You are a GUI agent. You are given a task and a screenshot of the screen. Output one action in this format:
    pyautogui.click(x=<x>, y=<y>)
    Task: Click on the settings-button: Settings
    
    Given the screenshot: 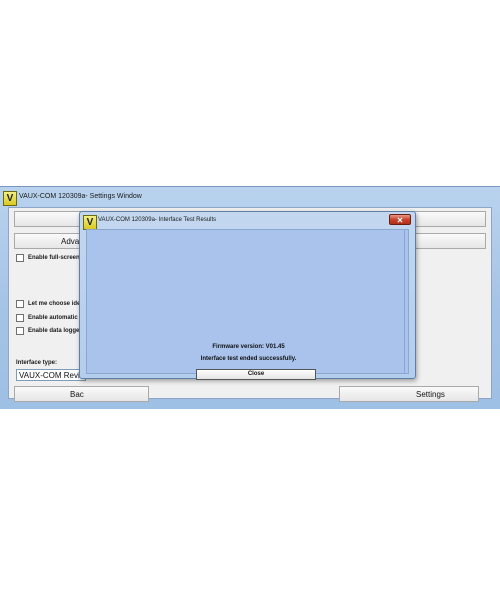 What is the action you would take?
    pyautogui.click(x=409, y=394)
    